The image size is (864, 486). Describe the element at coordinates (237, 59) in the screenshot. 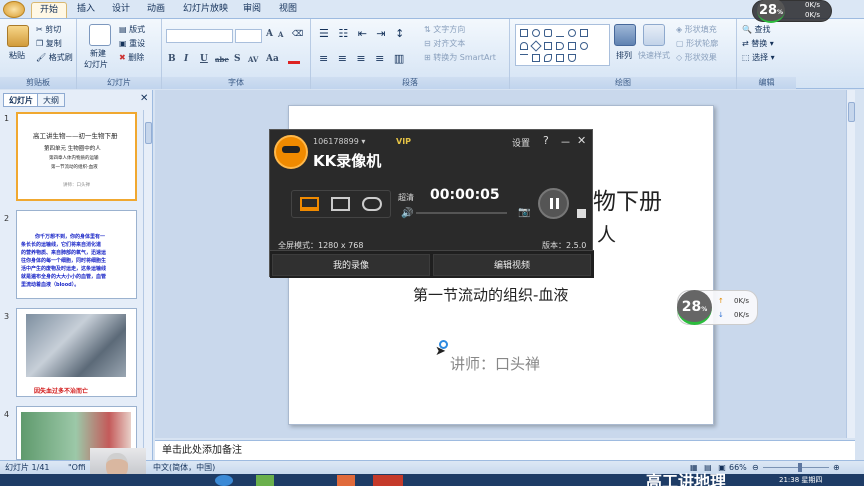

I see `shadow-button: S` at that location.